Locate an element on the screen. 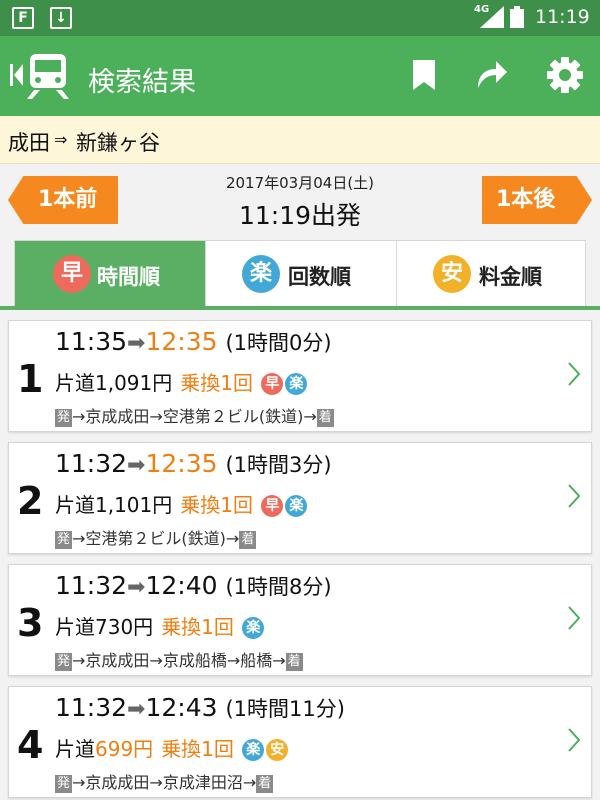  route-path: 発 →京成成田→京成津田沼→ 着 is located at coordinates (164, 781).